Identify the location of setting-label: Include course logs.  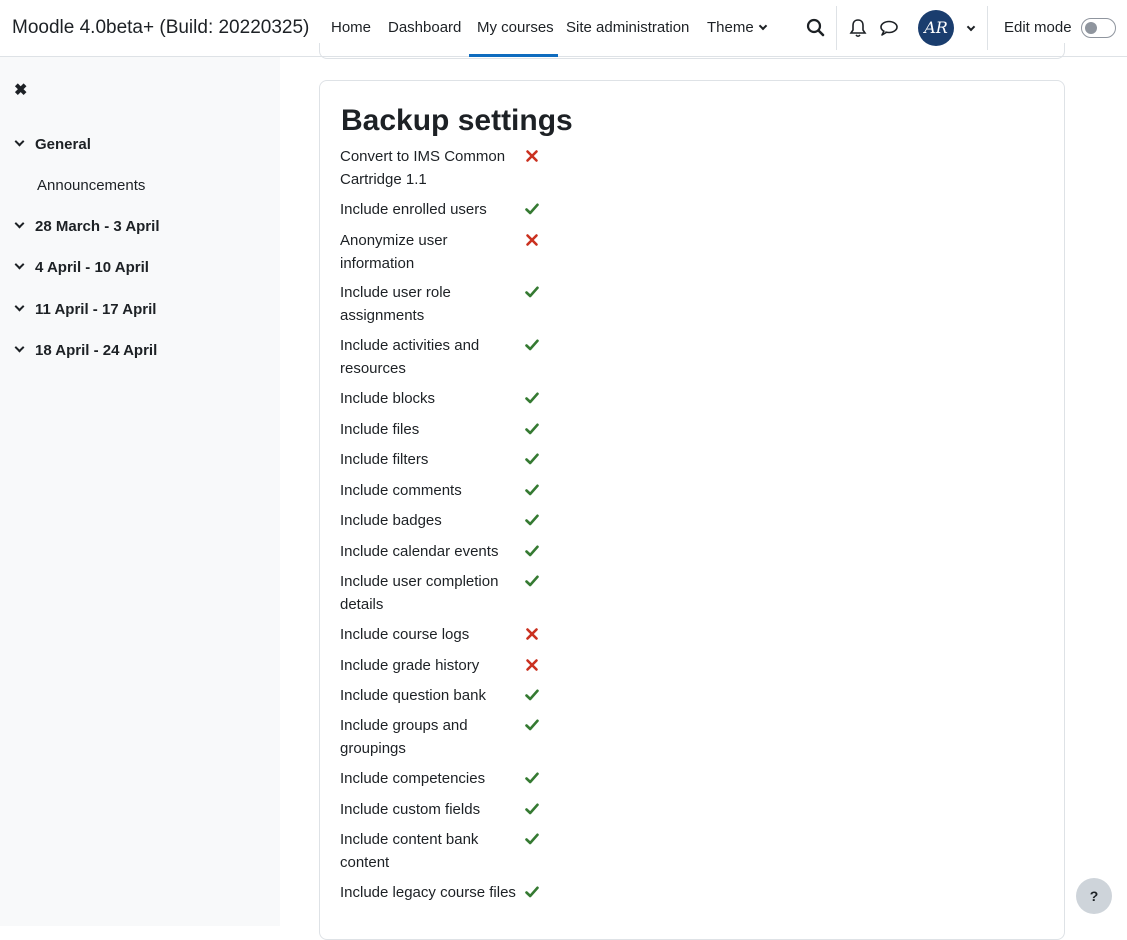
(405, 634).